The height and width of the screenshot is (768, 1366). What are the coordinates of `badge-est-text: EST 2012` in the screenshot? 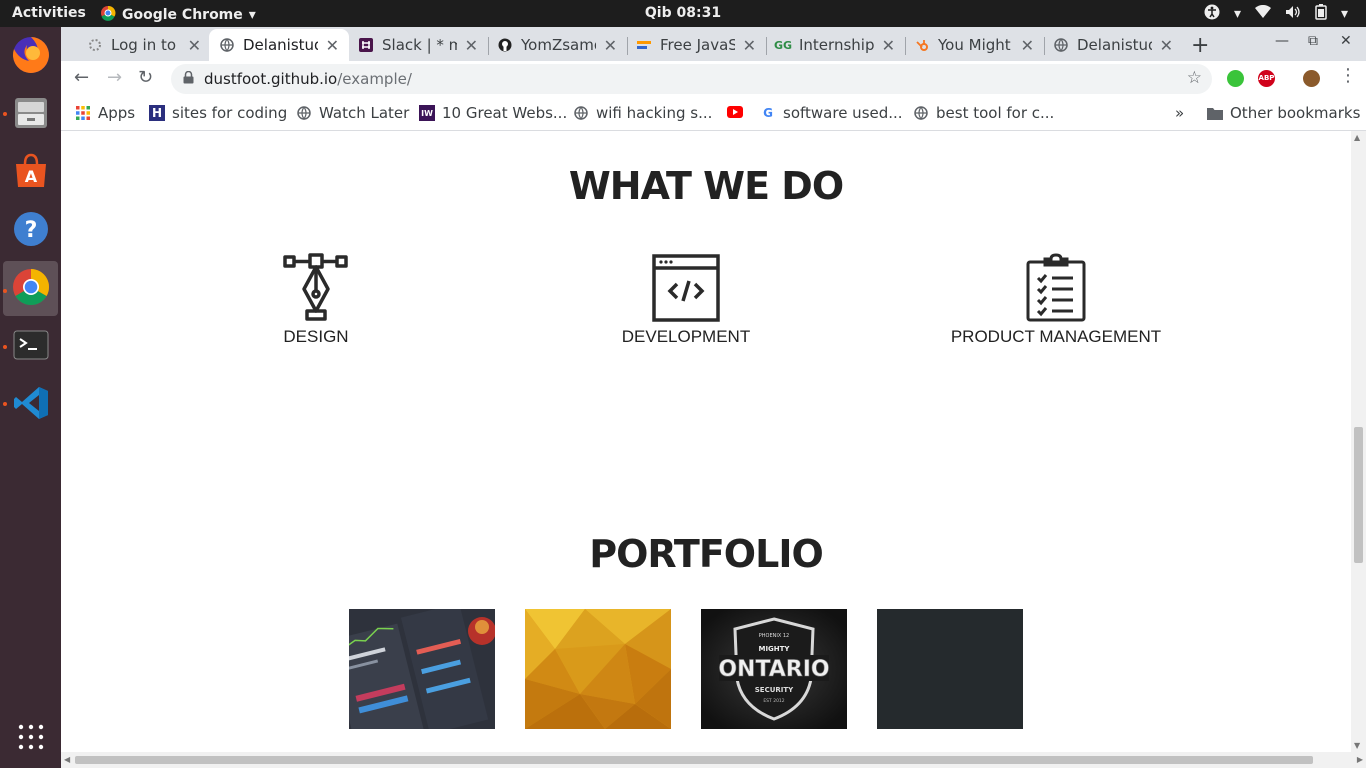 It's located at (773, 701).